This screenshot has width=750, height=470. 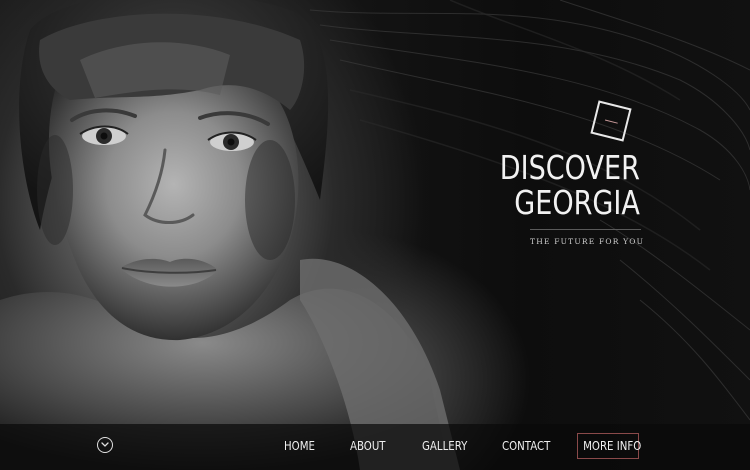 What do you see at coordinates (368, 446) in the screenshot?
I see `nav-about-link: ABOUT` at bounding box center [368, 446].